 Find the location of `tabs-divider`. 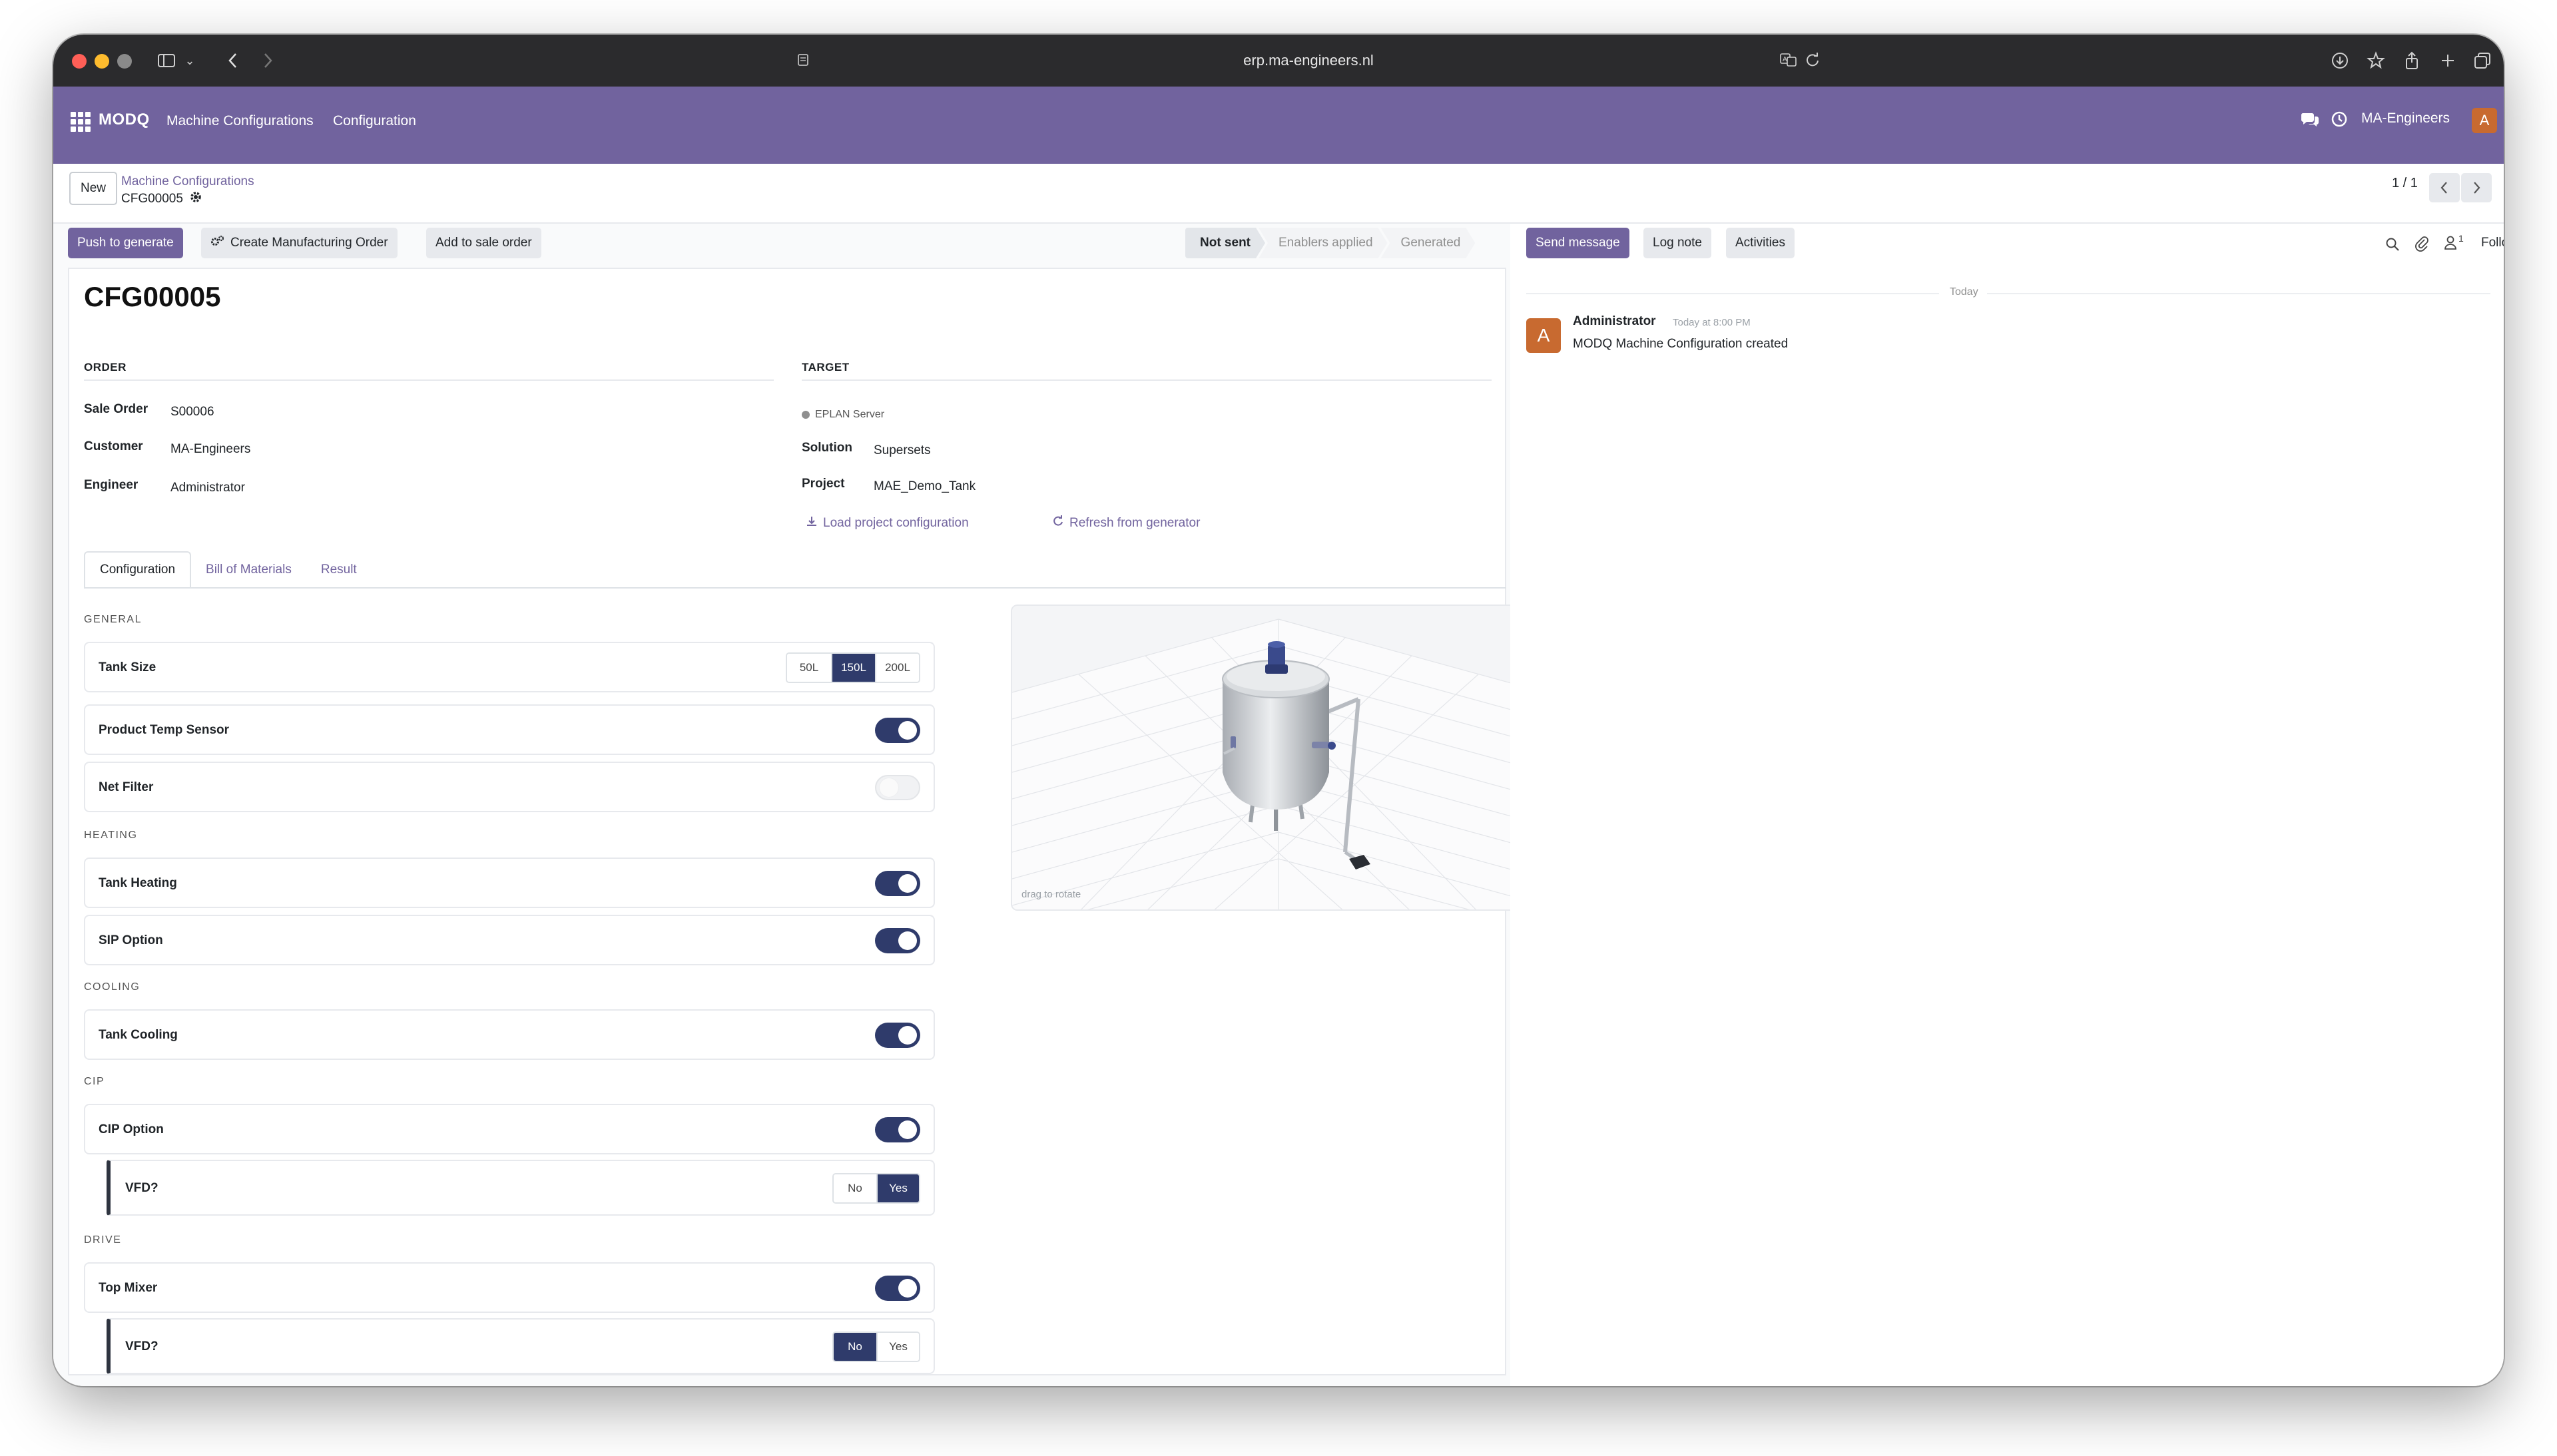

tabs-divider is located at coordinates (795, 588).